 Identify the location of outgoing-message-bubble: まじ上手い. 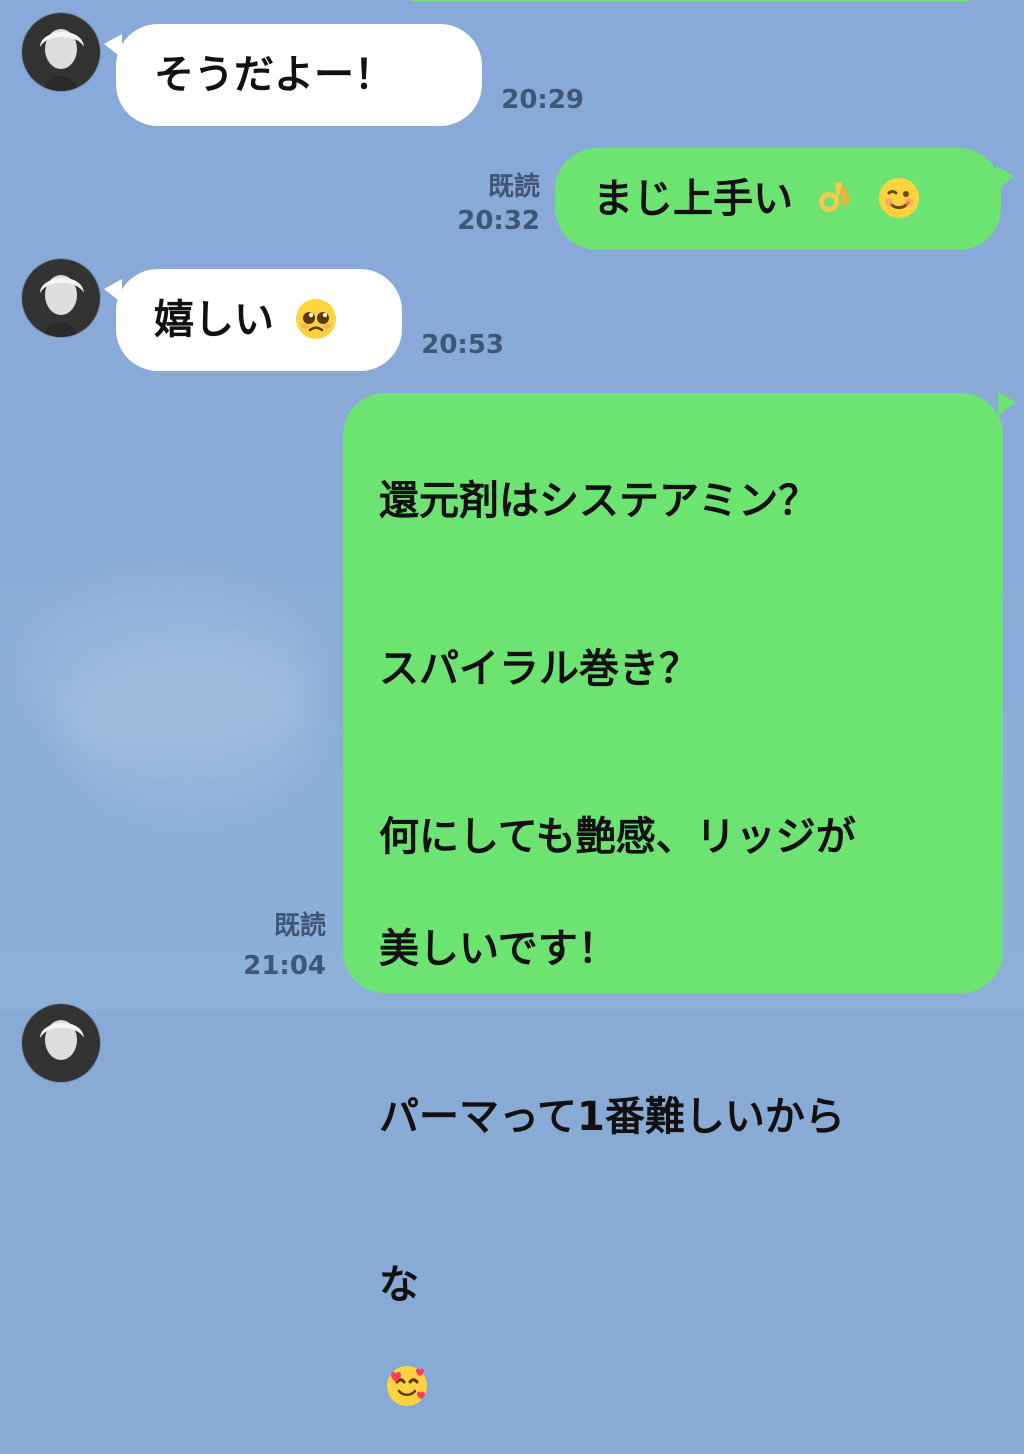
(778, 199).